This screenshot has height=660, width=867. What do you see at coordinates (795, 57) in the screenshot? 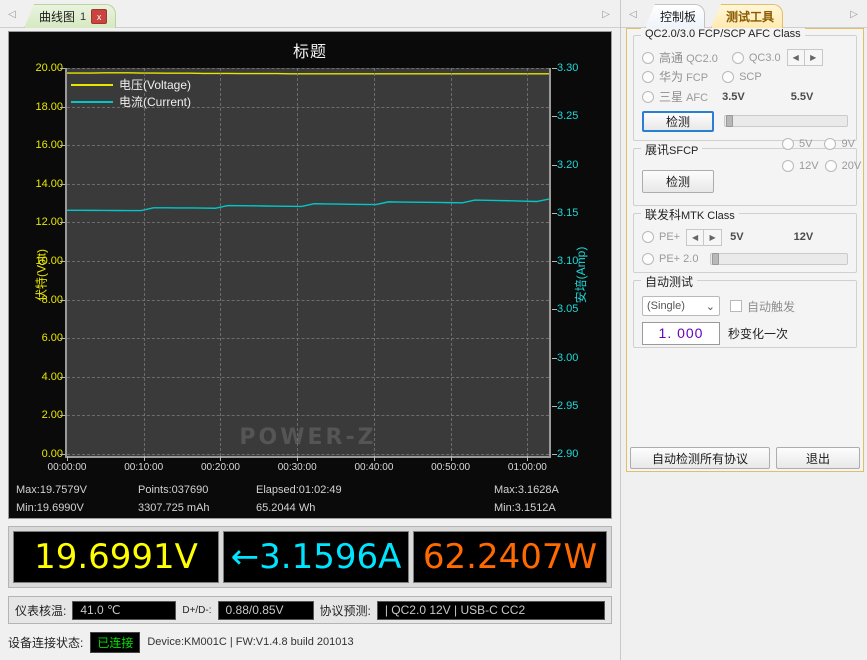
I see `qc-step-down-icon: ◀` at bounding box center [795, 57].